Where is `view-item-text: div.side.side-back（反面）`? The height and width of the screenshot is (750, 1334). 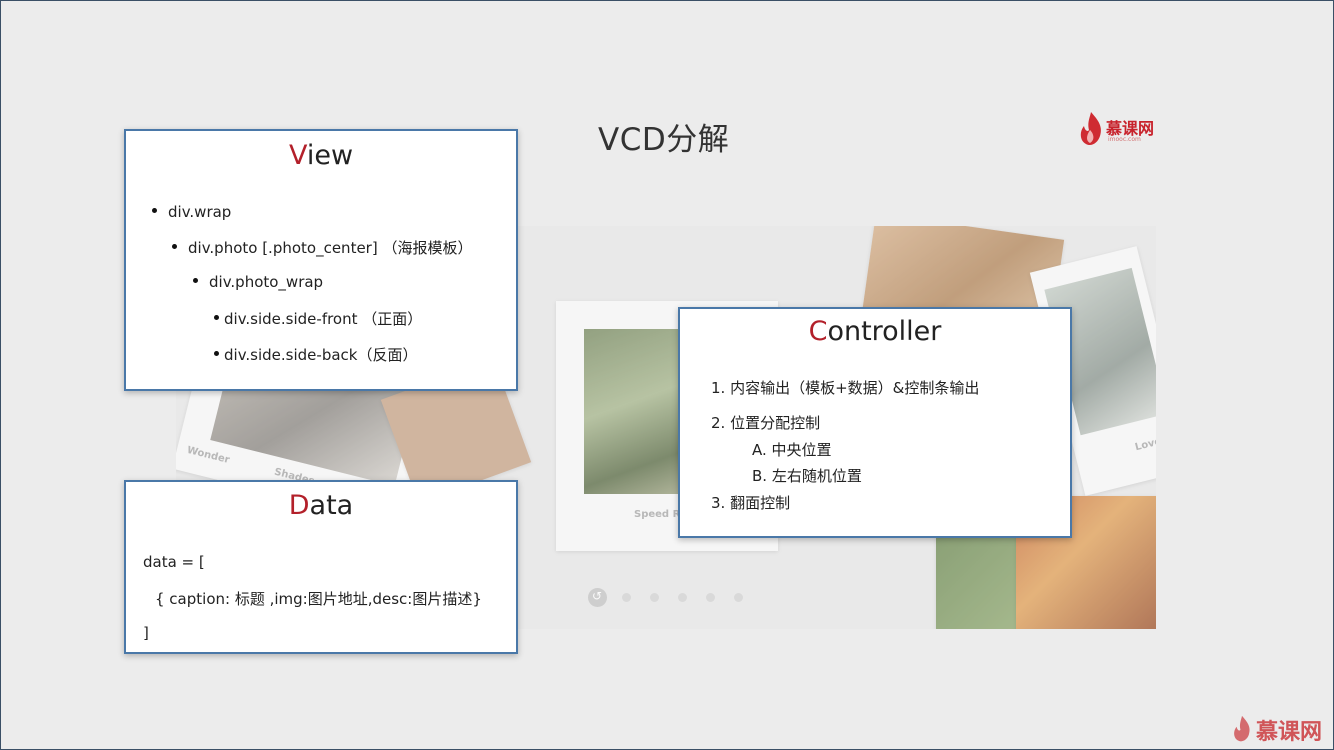
view-item-text: div.side.side-back（反面） is located at coordinates (321, 355).